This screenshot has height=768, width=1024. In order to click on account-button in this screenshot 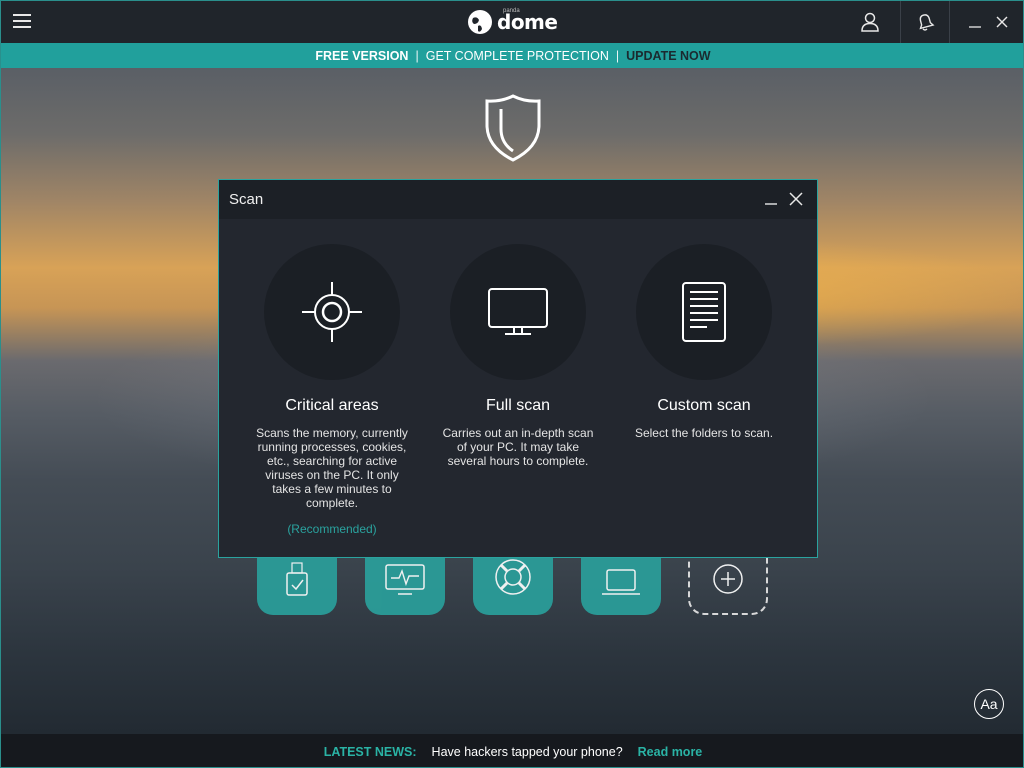, I will do `click(870, 22)`.